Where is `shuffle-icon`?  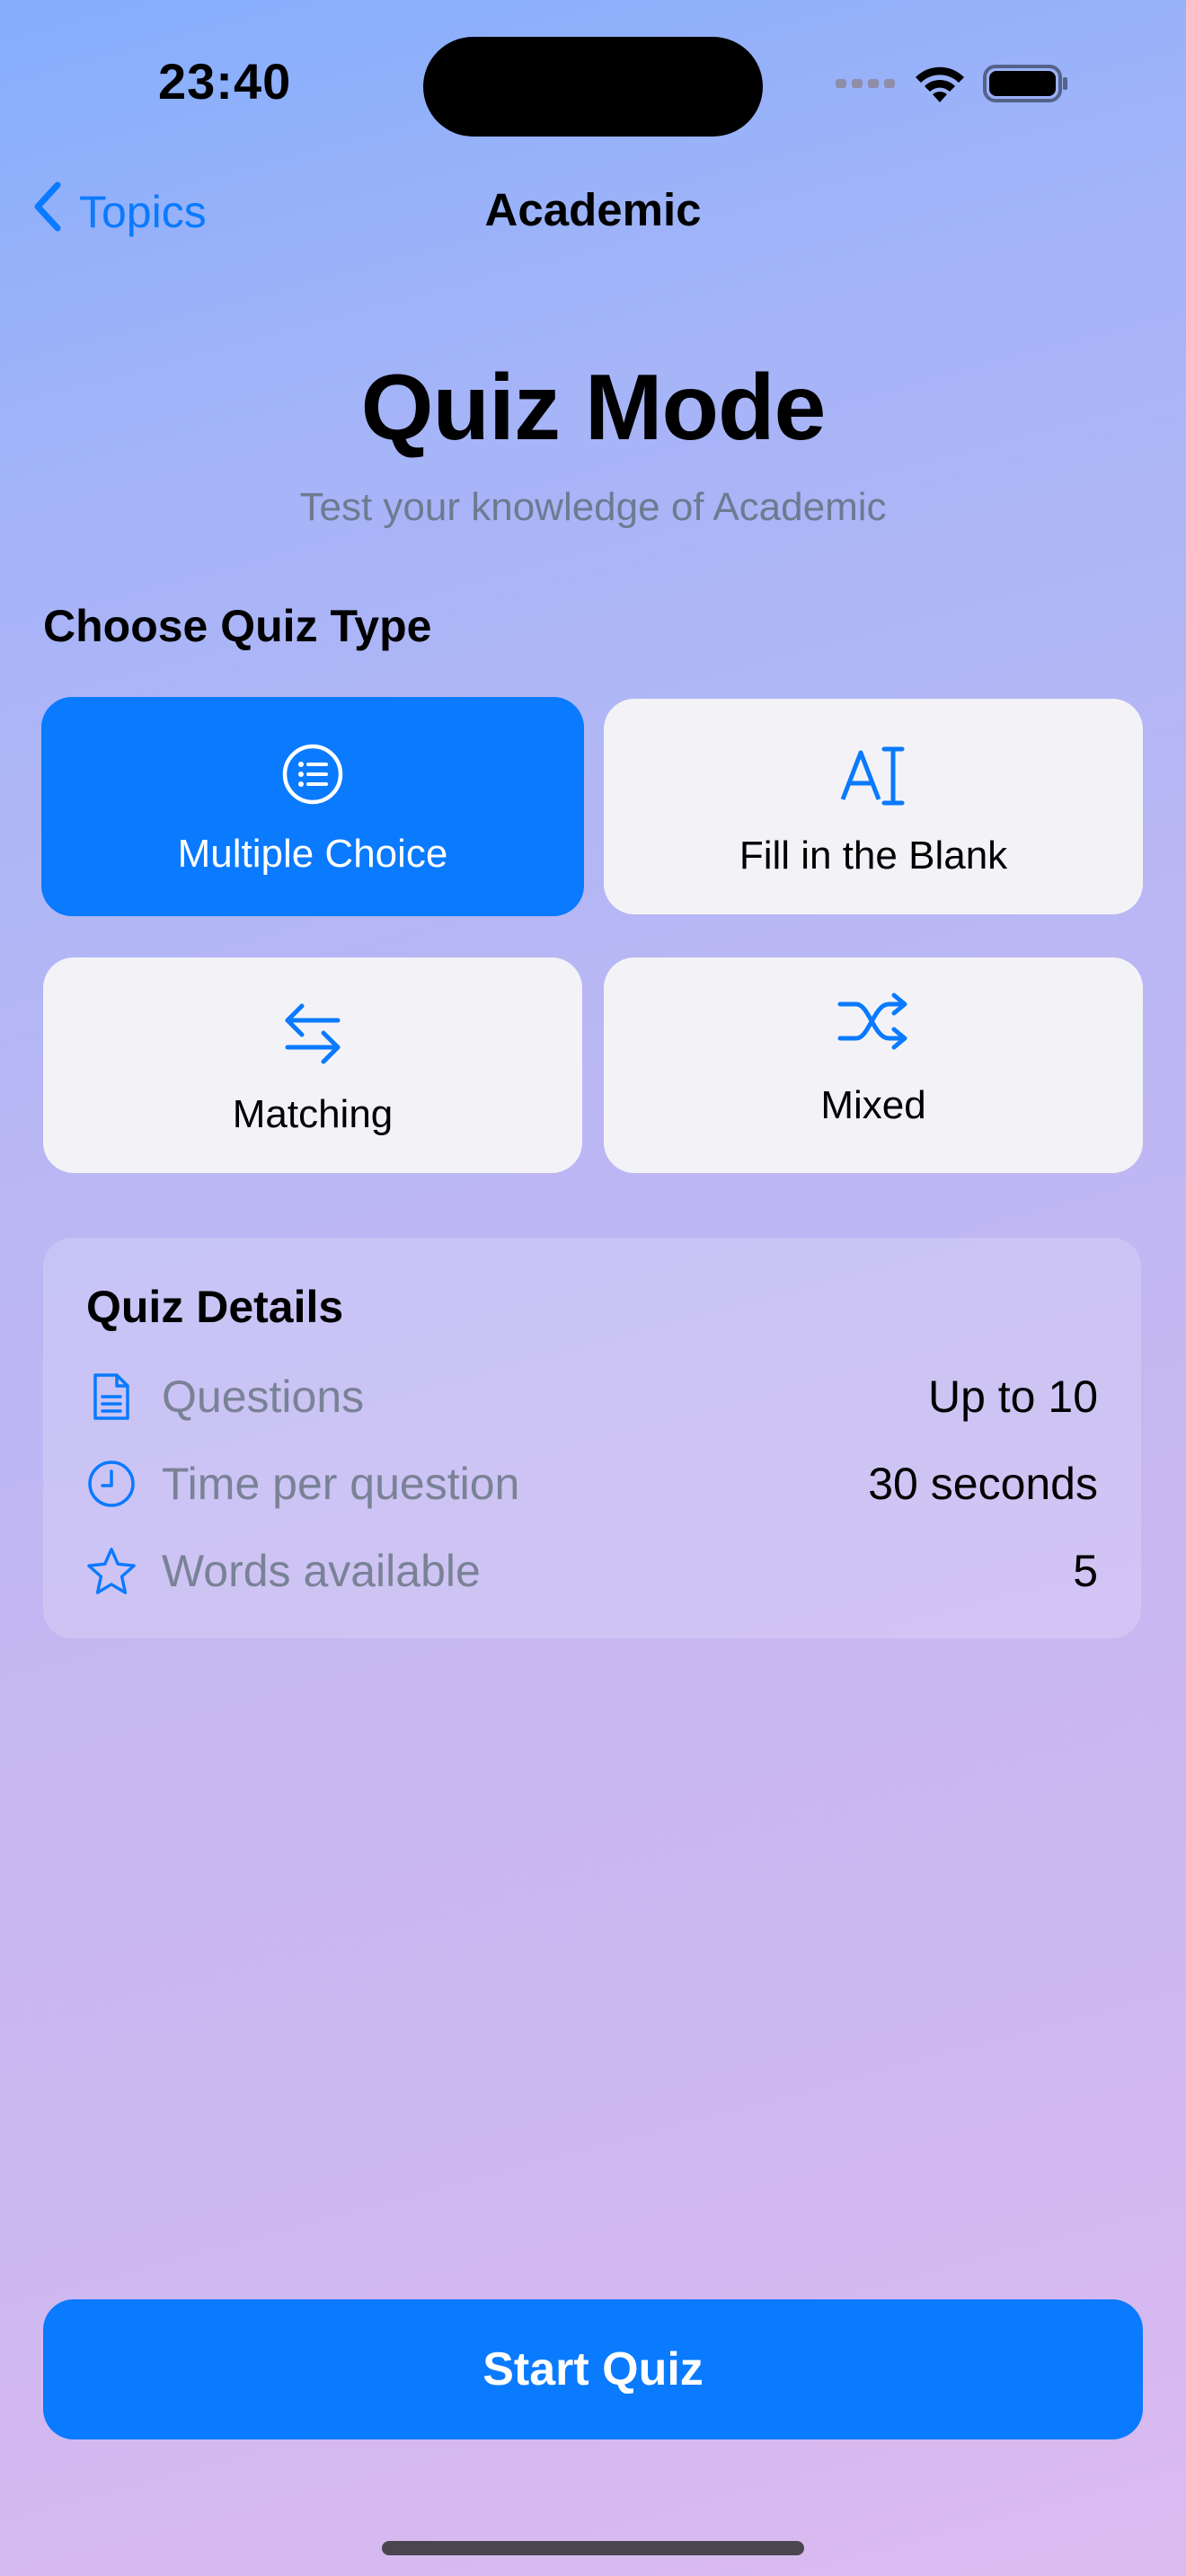
shuffle-icon is located at coordinates (873, 1021).